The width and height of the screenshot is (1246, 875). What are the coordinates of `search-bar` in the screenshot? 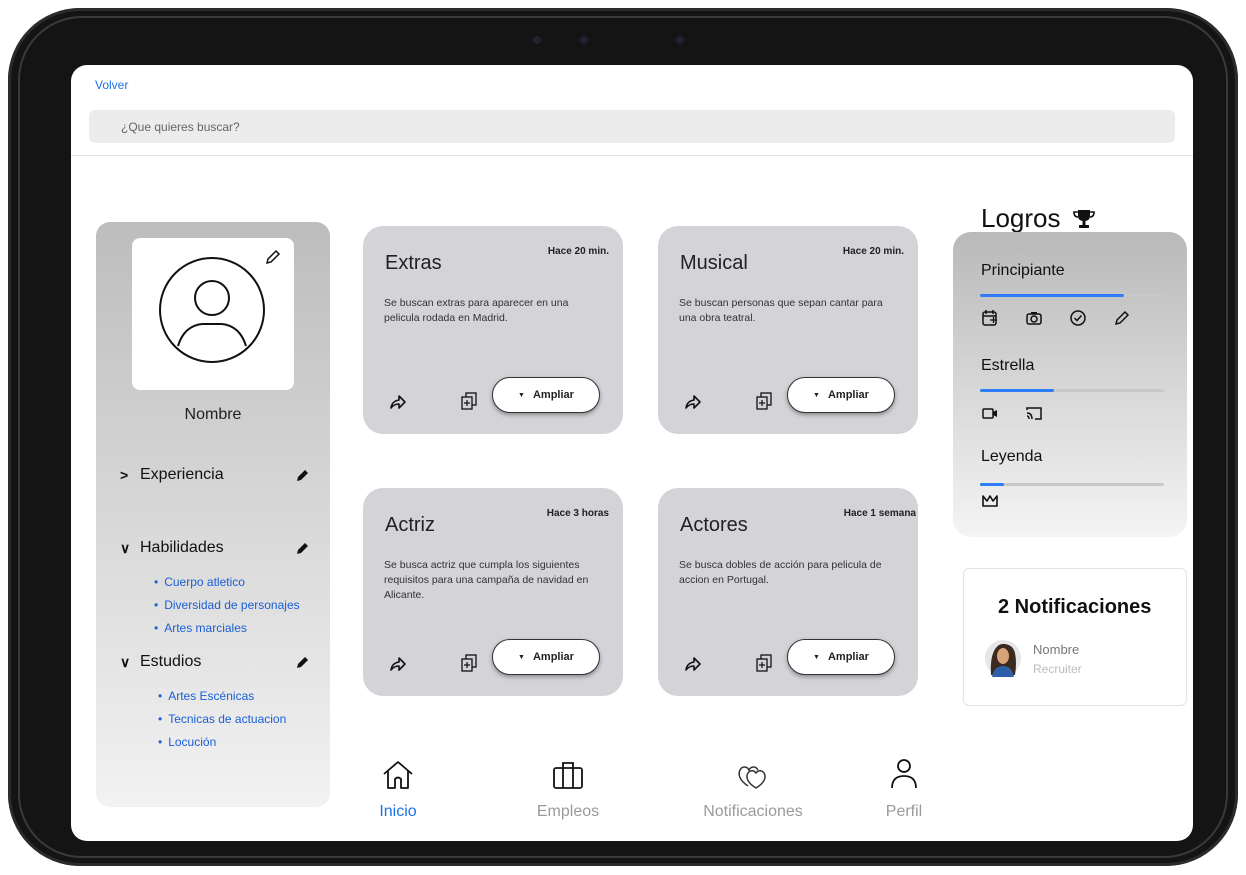 It's located at (632, 126).